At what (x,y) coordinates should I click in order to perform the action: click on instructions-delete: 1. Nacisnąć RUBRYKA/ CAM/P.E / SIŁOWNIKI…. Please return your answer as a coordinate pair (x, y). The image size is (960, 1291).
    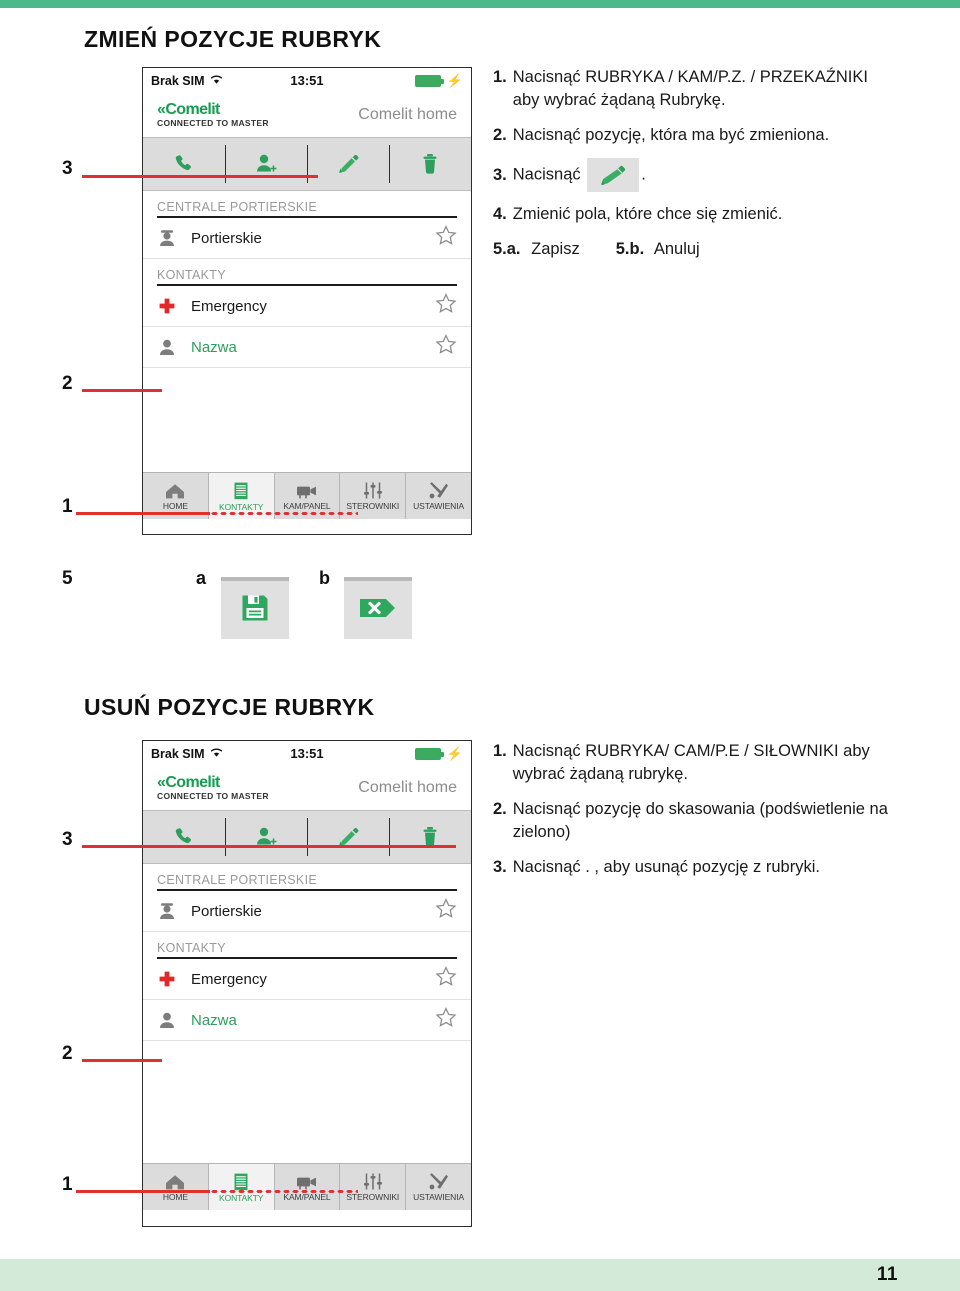
    Looking at the image, I should click on (693, 815).